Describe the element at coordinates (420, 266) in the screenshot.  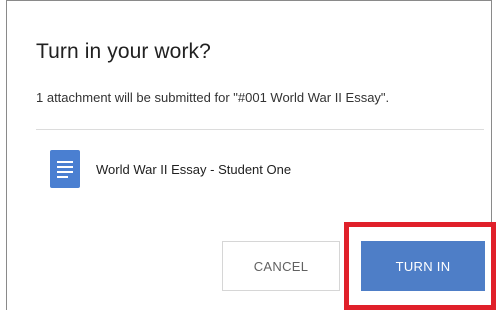
I see `highlight-box` at that location.